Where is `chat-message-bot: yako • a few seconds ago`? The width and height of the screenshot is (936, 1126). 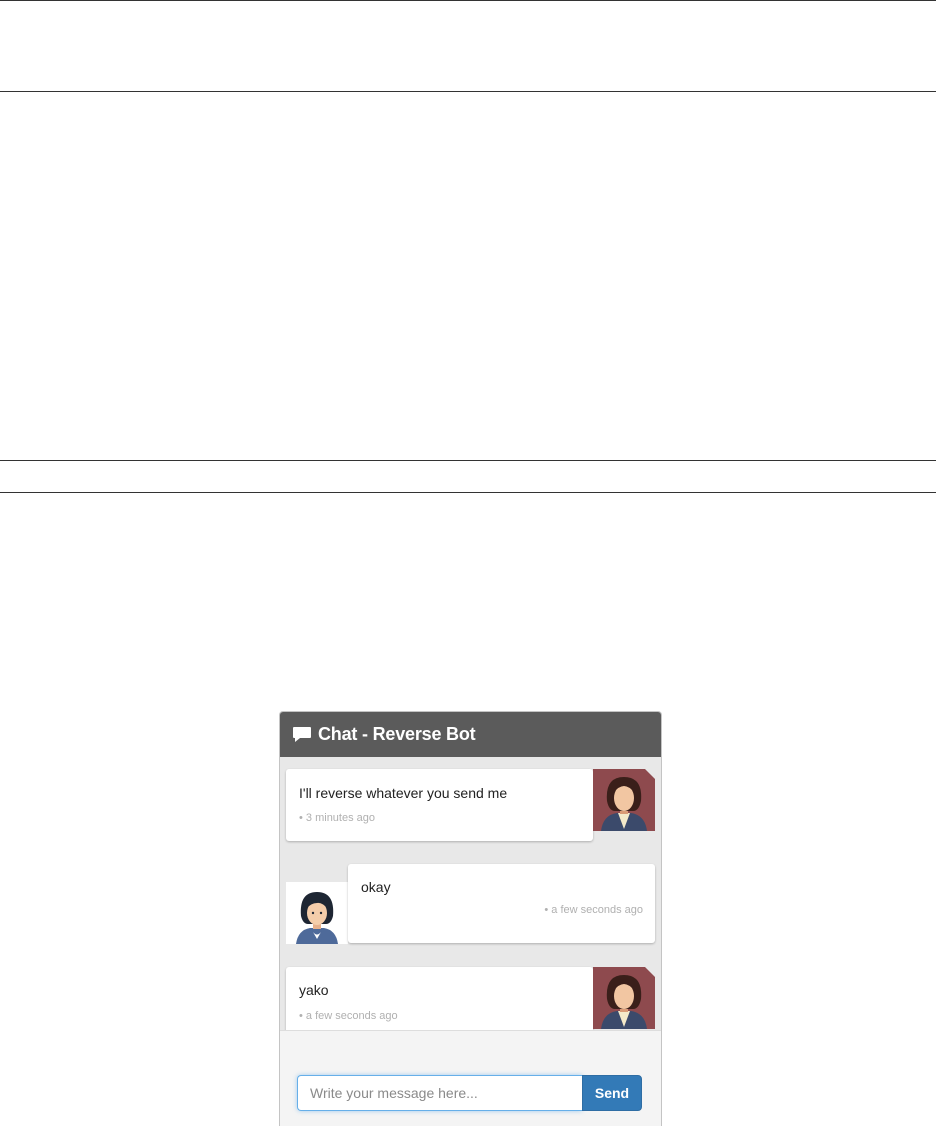
chat-message-bot: yako • a few seconds ago is located at coordinates (439, 1003).